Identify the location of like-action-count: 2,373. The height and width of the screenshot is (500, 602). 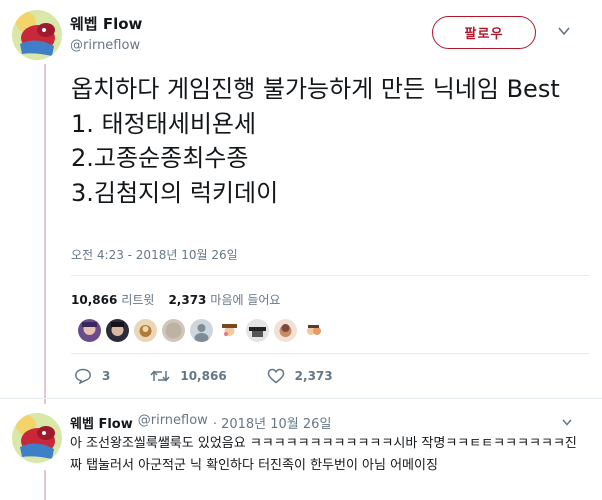
(313, 376).